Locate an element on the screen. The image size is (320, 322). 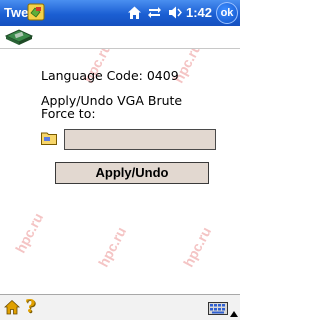
apply-description-line2: Force to: is located at coordinates (68, 113).